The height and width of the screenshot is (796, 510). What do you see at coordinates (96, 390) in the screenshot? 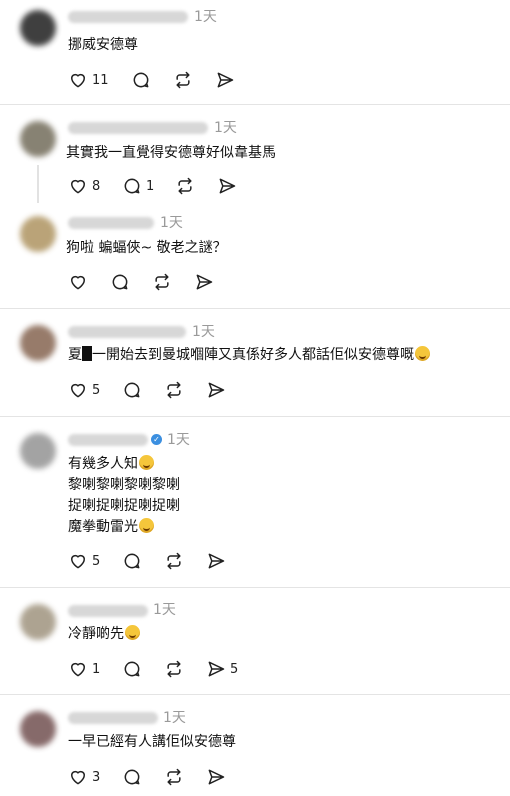
I see `like-count: 5` at bounding box center [96, 390].